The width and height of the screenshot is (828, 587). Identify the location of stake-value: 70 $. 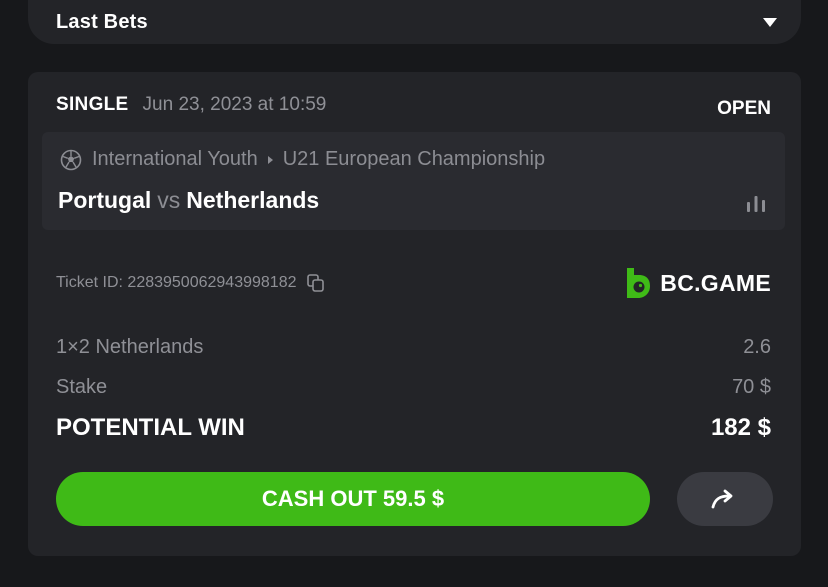
(751, 387).